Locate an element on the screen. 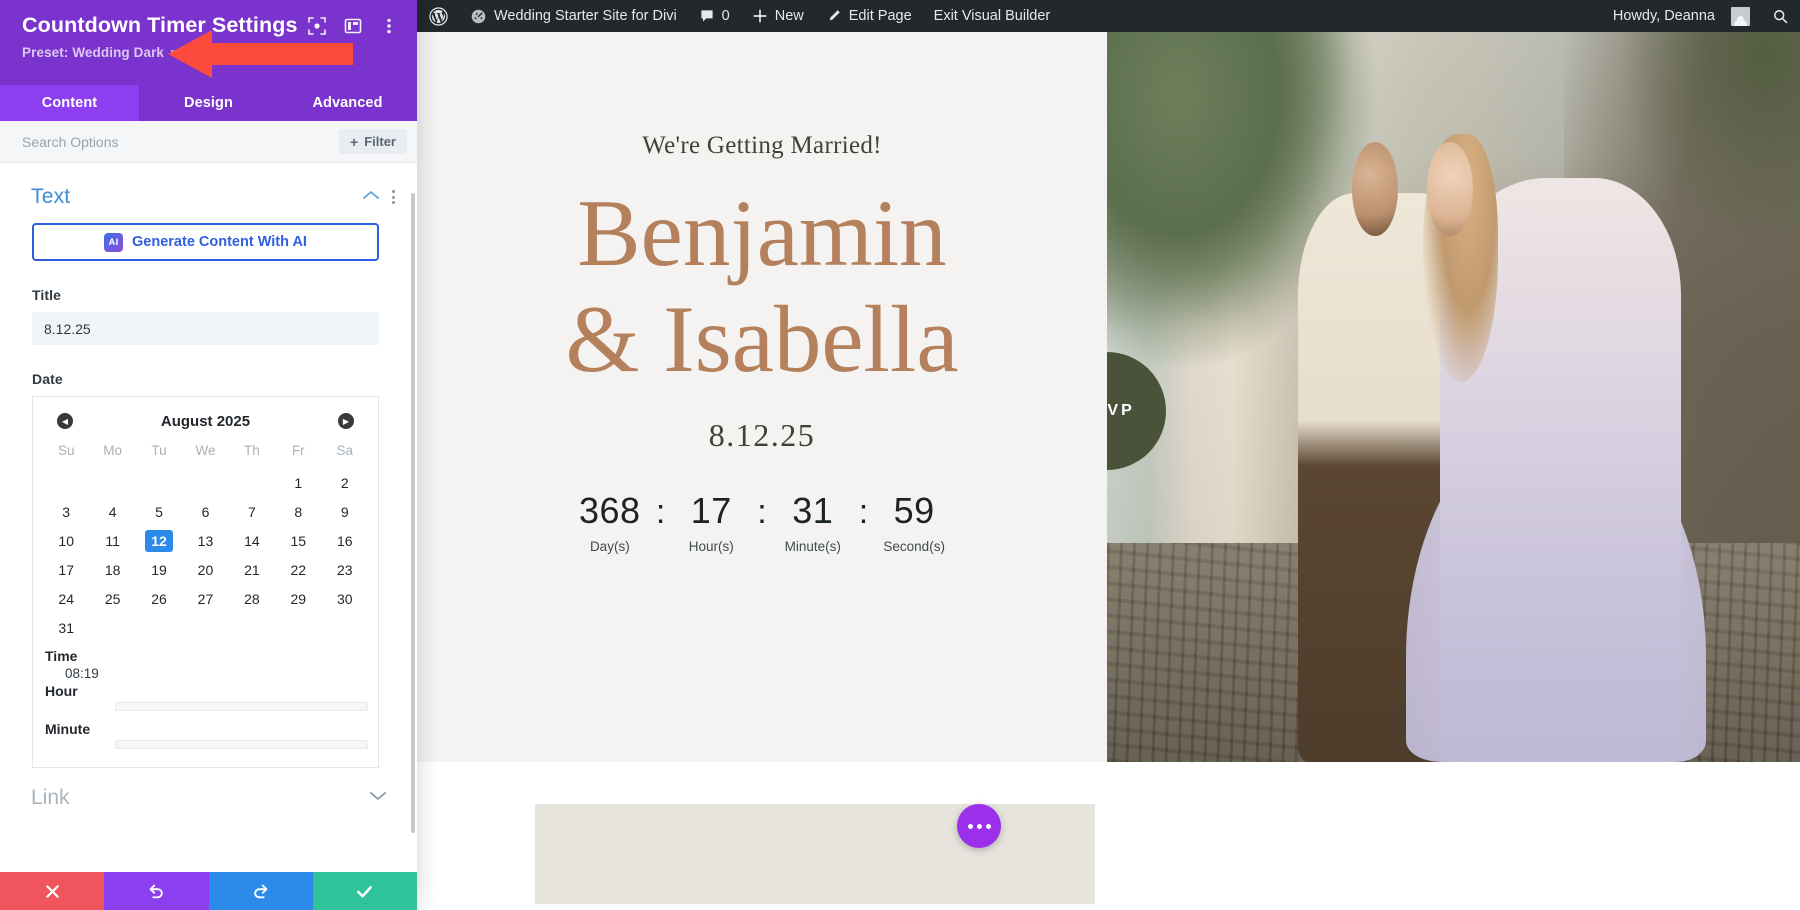  chevron-left-icon: ◀ is located at coordinates (65, 421).